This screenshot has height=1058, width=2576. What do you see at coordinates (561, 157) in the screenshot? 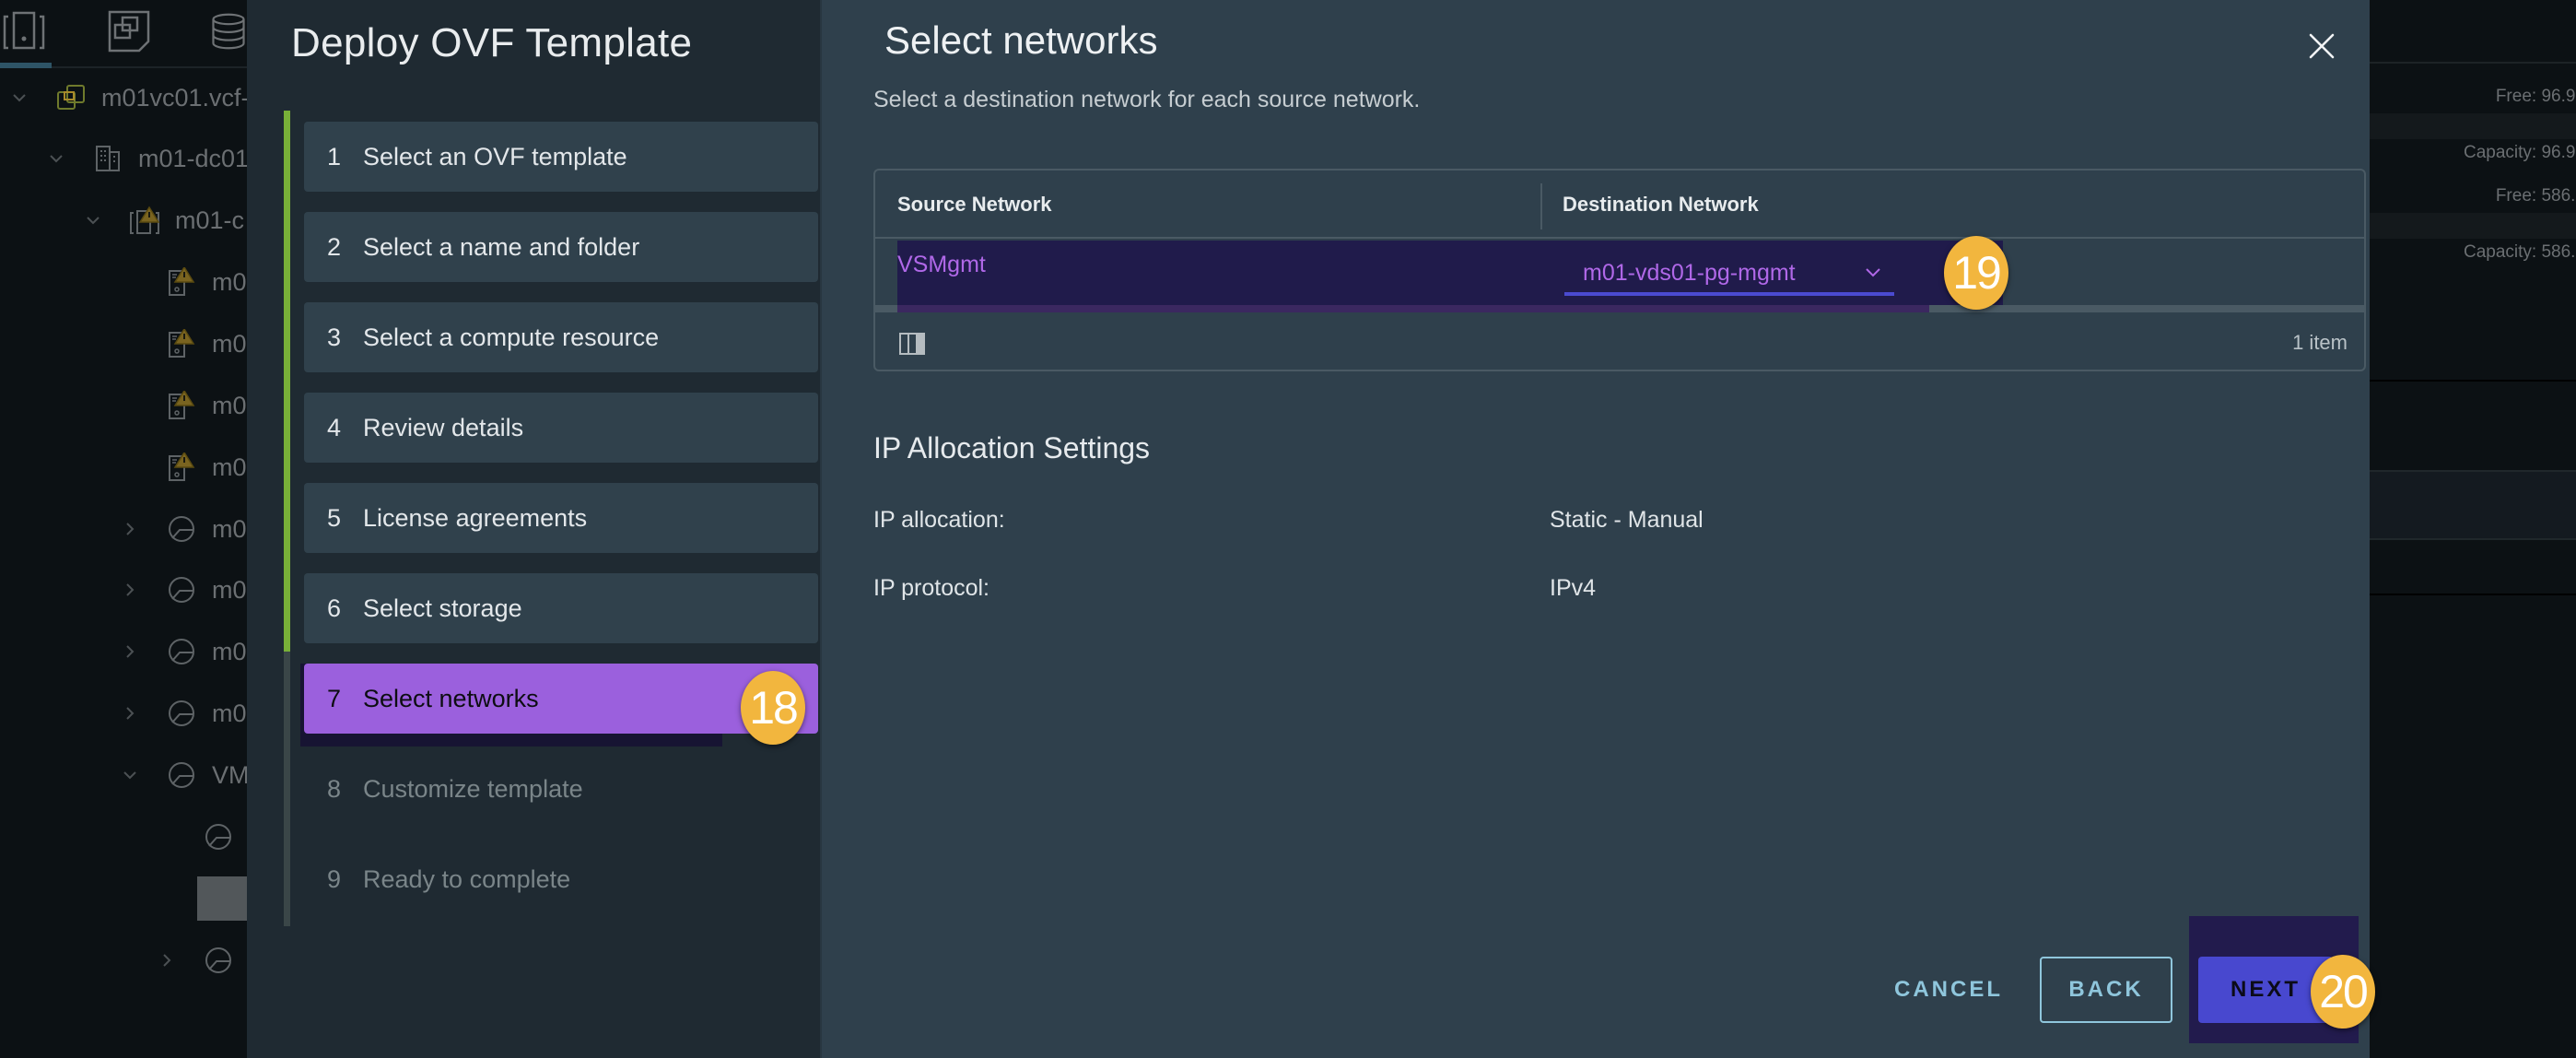
I see `wizard-step-1: 1 Select an OVF template` at bounding box center [561, 157].